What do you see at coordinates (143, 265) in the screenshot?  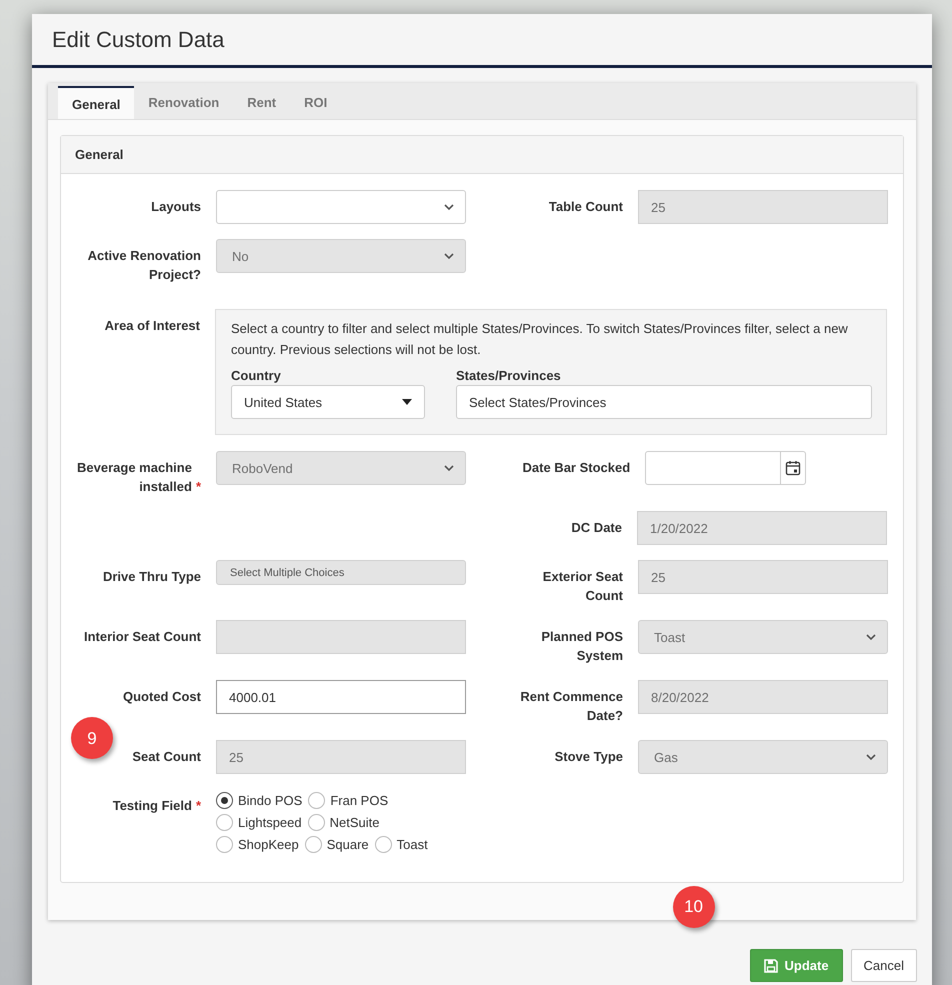 I see `field-label: Active Renovation Project?` at bounding box center [143, 265].